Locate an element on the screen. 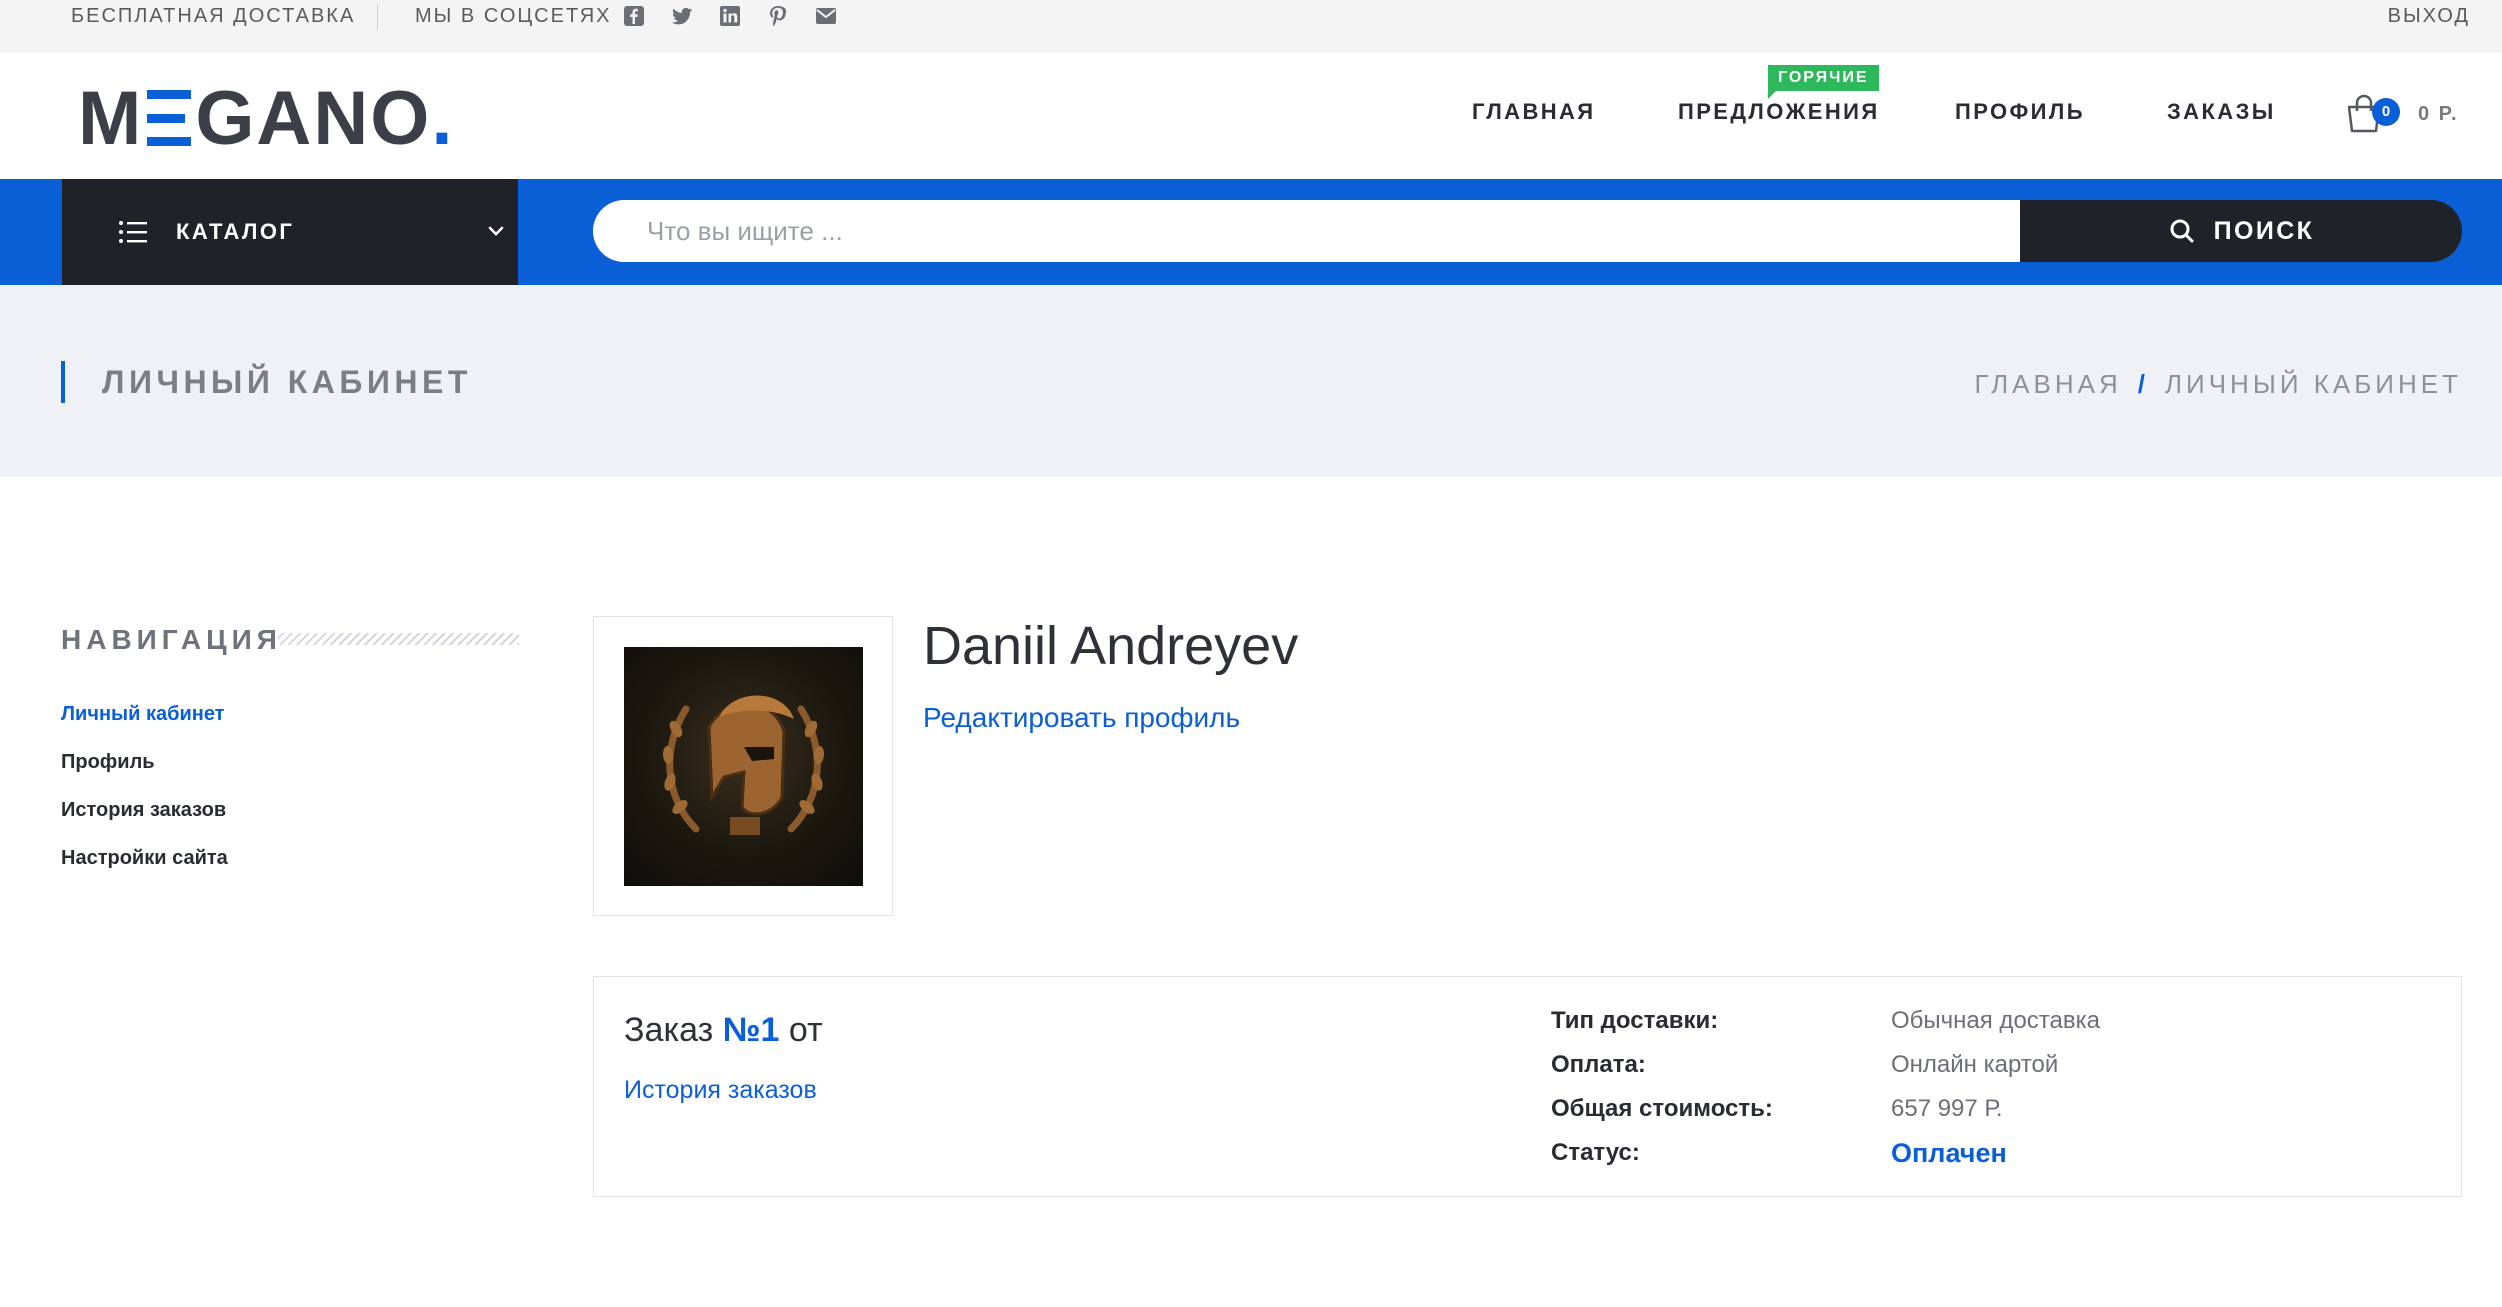 The image size is (2502, 1307). nav-orders: ЗАКАЗЫ is located at coordinates (2221, 112).